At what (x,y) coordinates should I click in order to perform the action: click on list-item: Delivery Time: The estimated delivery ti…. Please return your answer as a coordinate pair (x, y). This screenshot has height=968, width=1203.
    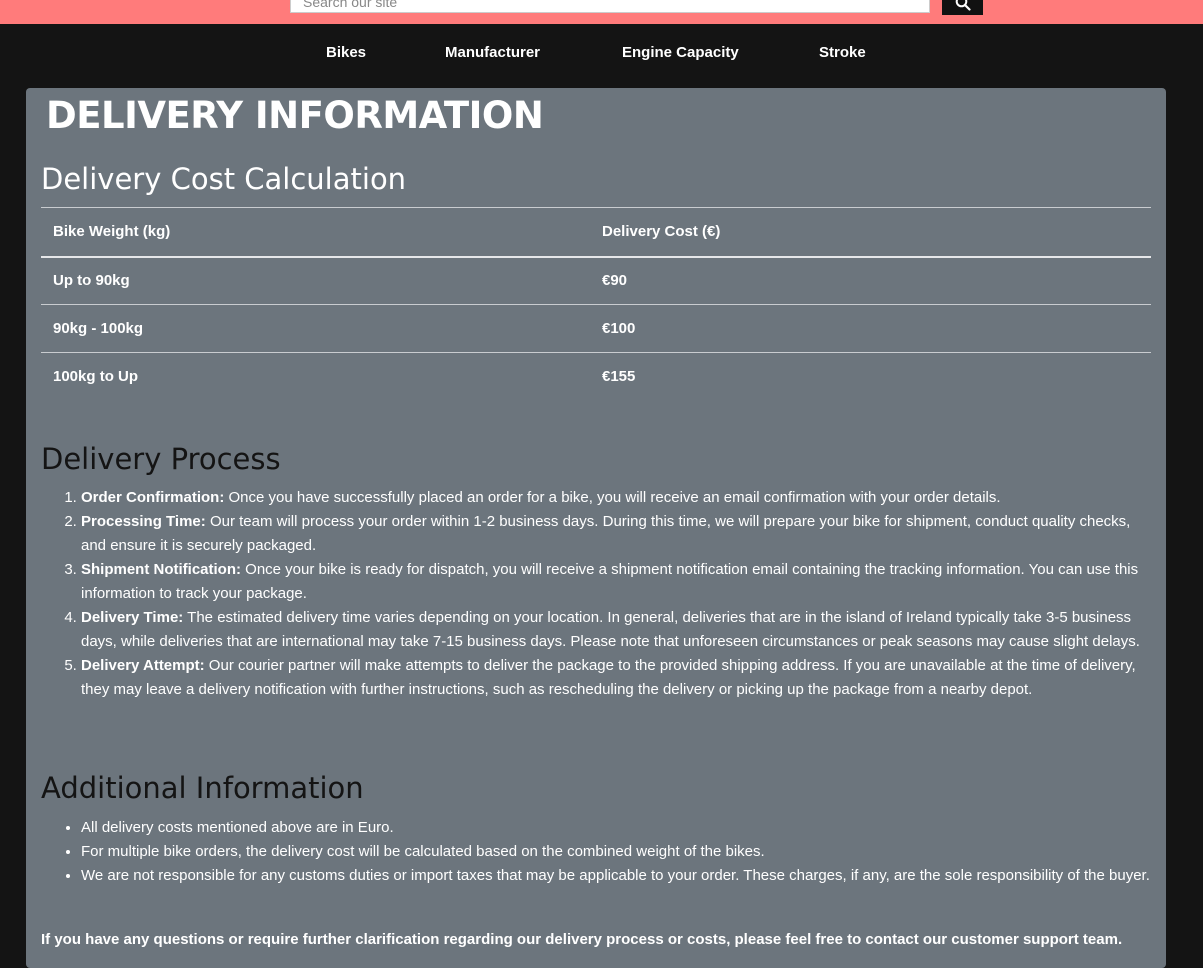
    Looking at the image, I should click on (616, 630).